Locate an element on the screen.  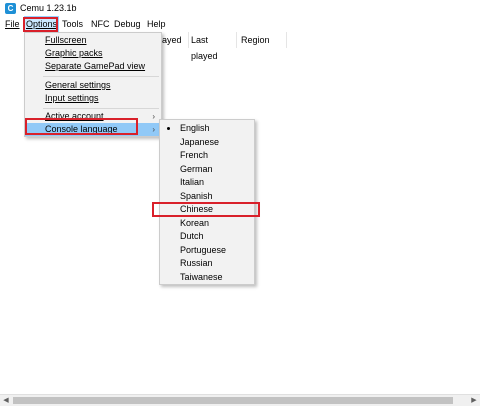
menu-debug: Debug is located at coordinates (127, 24).